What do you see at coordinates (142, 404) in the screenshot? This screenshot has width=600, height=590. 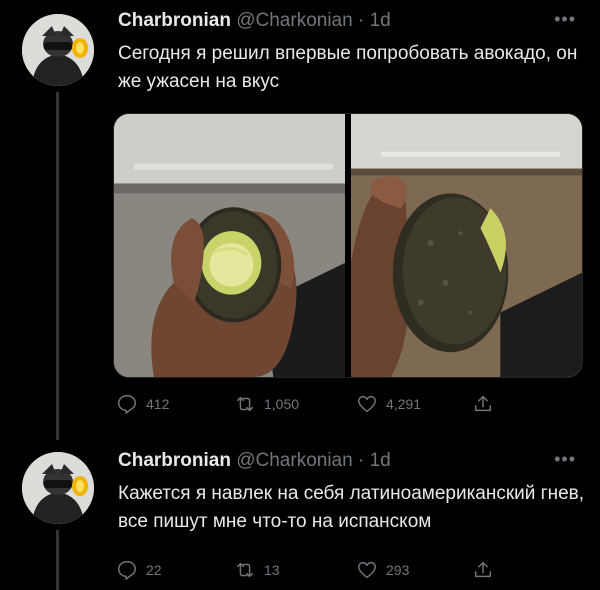 I see `reply-button: 412` at bounding box center [142, 404].